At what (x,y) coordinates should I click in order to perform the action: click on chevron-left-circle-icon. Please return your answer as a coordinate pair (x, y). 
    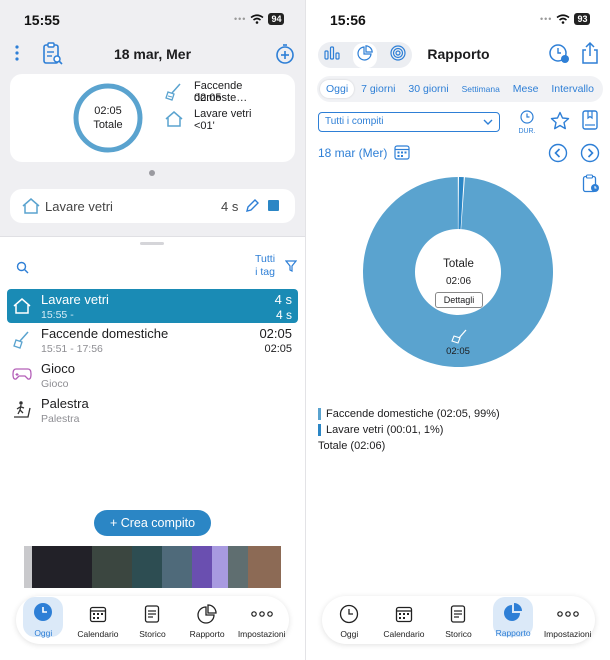
    Looking at the image, I should click on (558, 153).